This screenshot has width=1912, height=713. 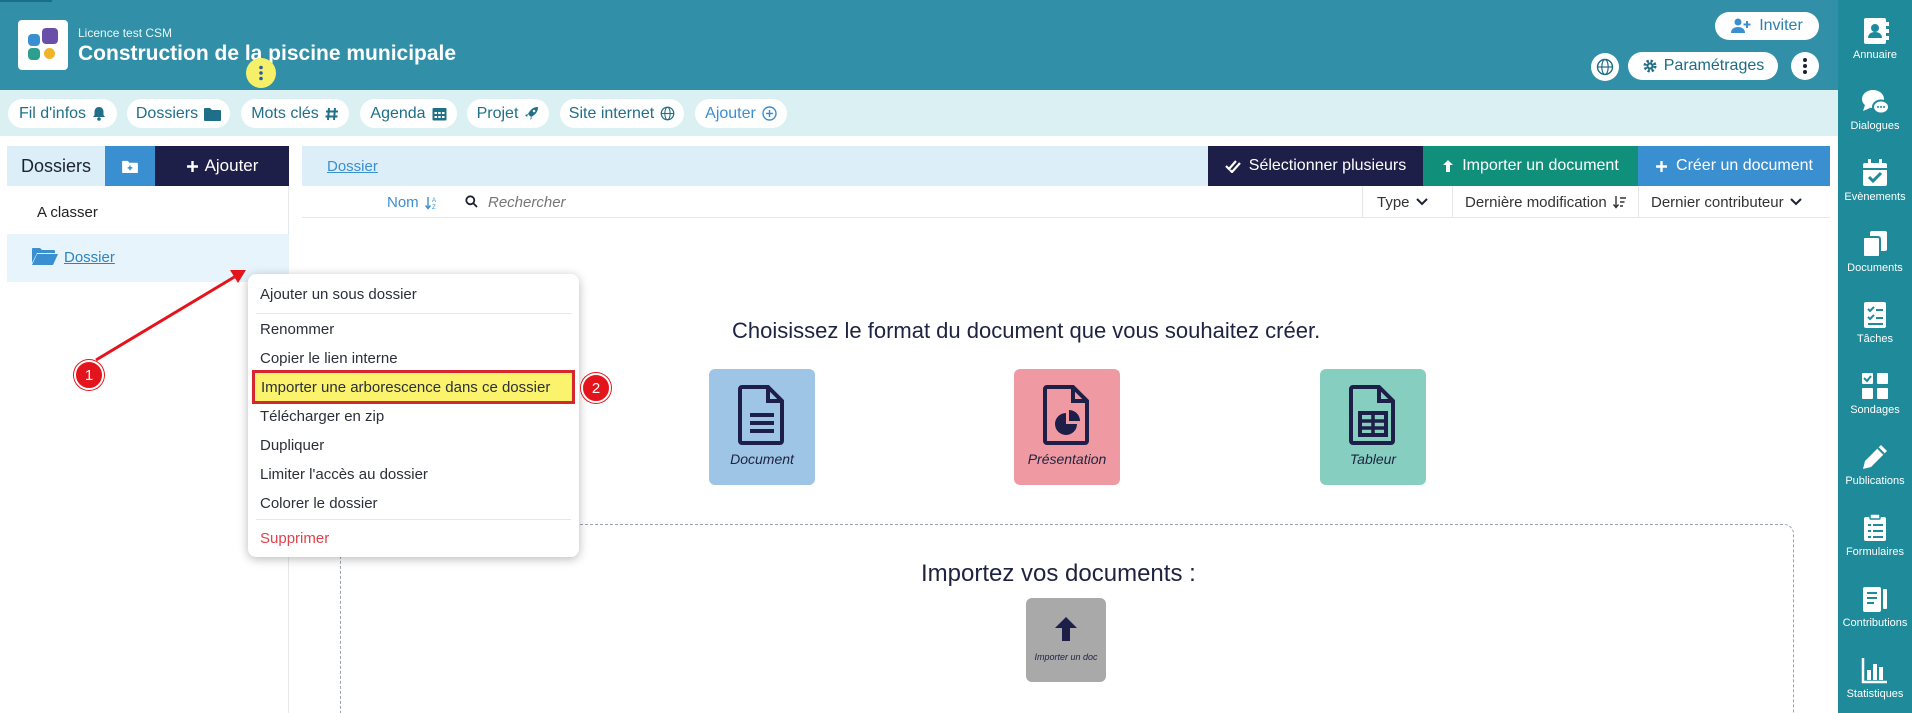 I want to click on file-chart-pie-icon, so click(x=1066, y=415).